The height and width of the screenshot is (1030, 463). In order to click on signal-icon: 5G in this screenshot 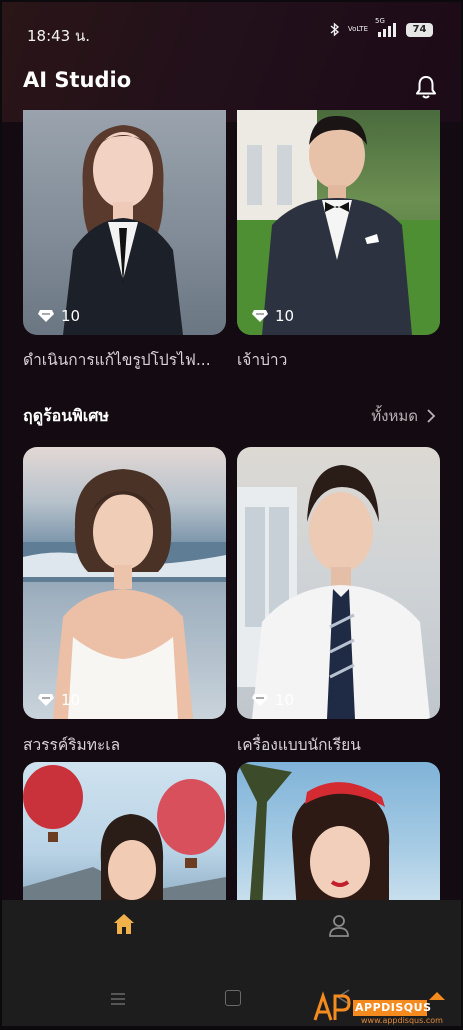, I will do `click(386, 27)`.